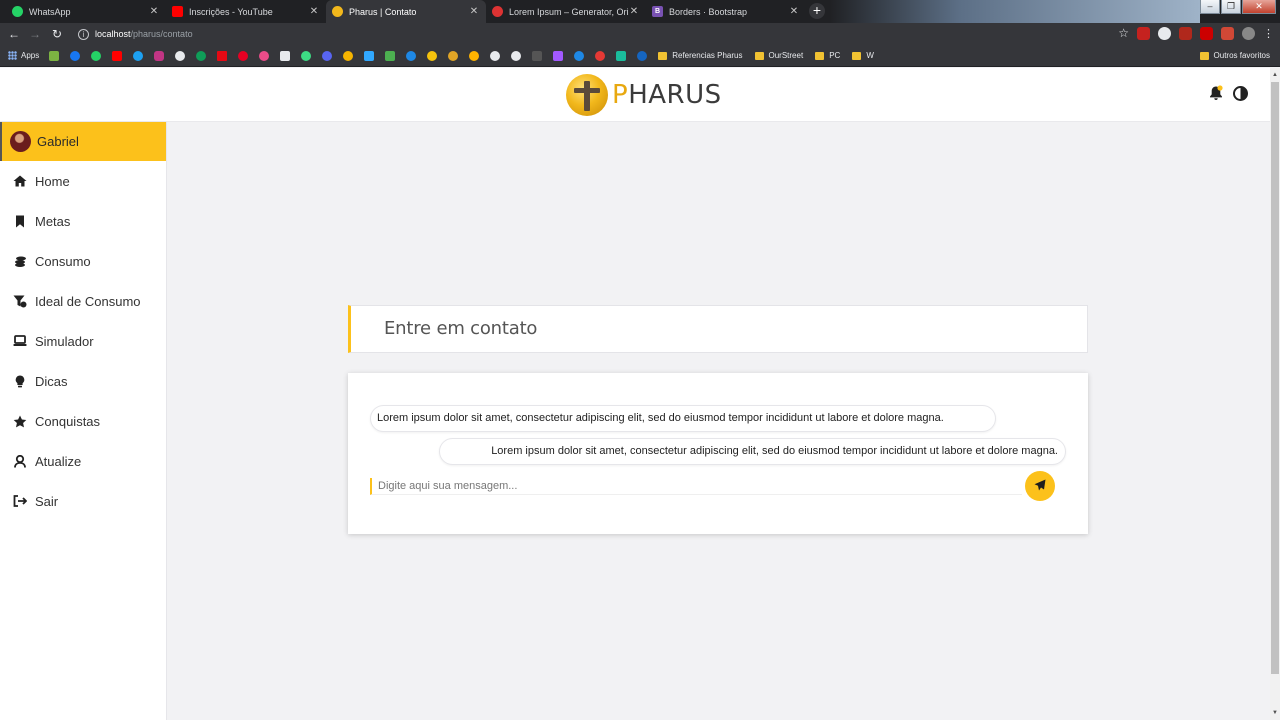 This screenshot has width=1280, height=720. What do you see at coordinates (406, 11) in the screenshot?
I see `tab-pharus-contato: Pharus | Contato ✕` at bounding box center [406, 11].